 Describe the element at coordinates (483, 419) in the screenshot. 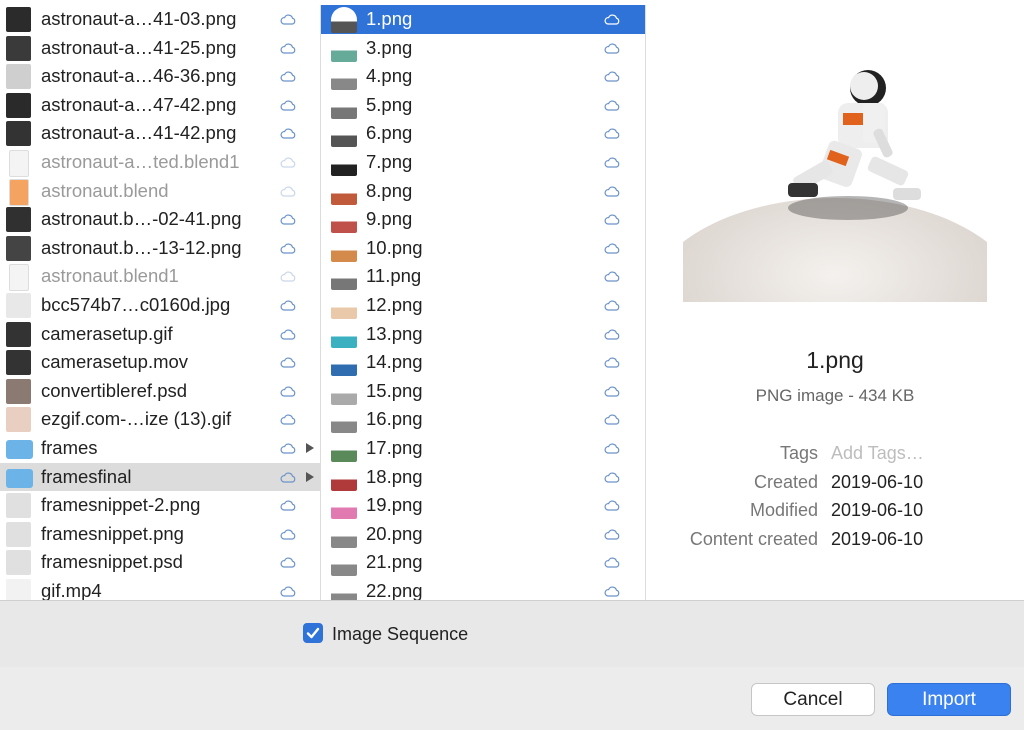

I see `file-row: 16.png` at that location.